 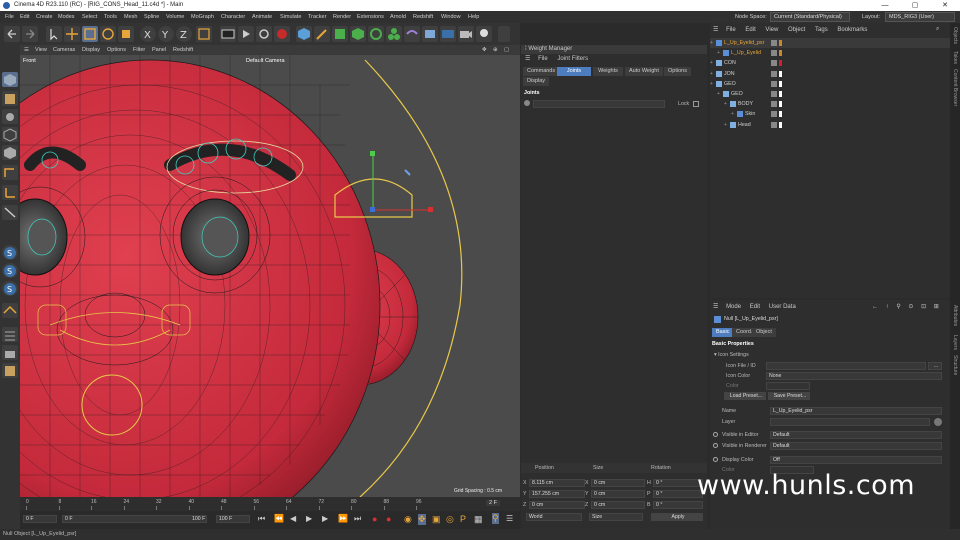 What do you see at coordinates (10, 116) in the screenshot?
I see `points-mode-icon` at bounding box center [10, 116].